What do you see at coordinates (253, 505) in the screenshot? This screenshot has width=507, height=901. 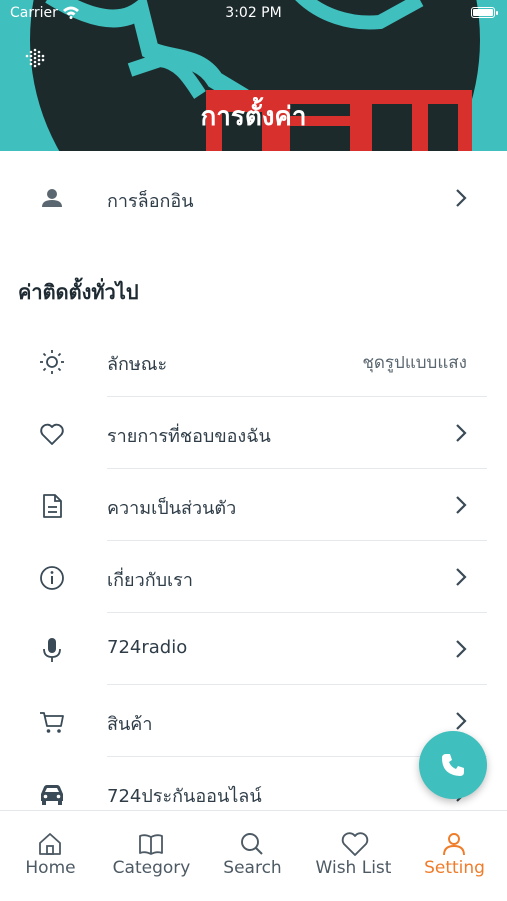 I see `settings-item-privacy: ความเป็นส่วนตัว` at bounding box center [253, 505].